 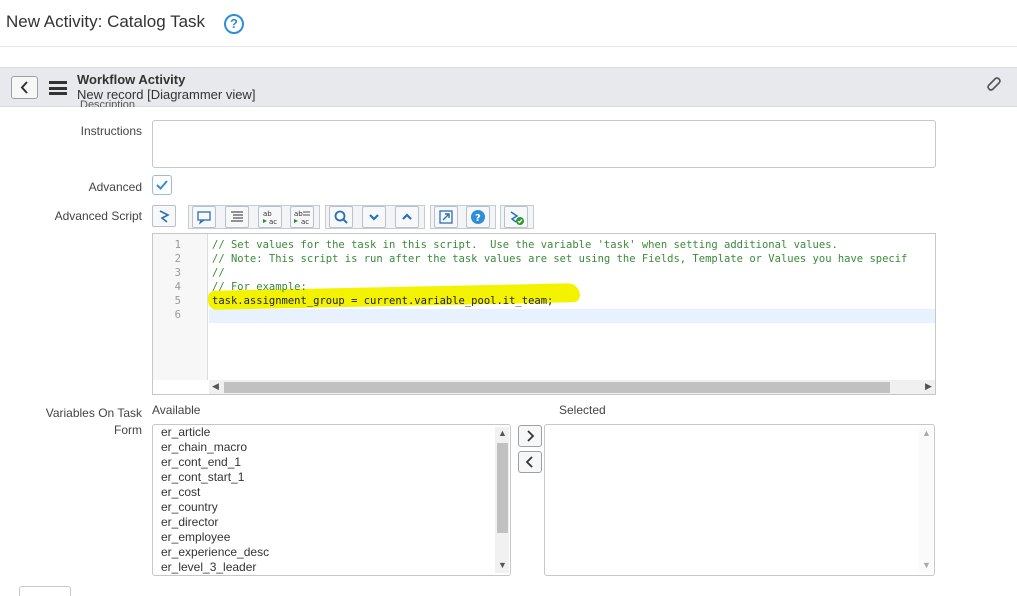 I want to click on active-line-highlight, so click(x=572, y=316).